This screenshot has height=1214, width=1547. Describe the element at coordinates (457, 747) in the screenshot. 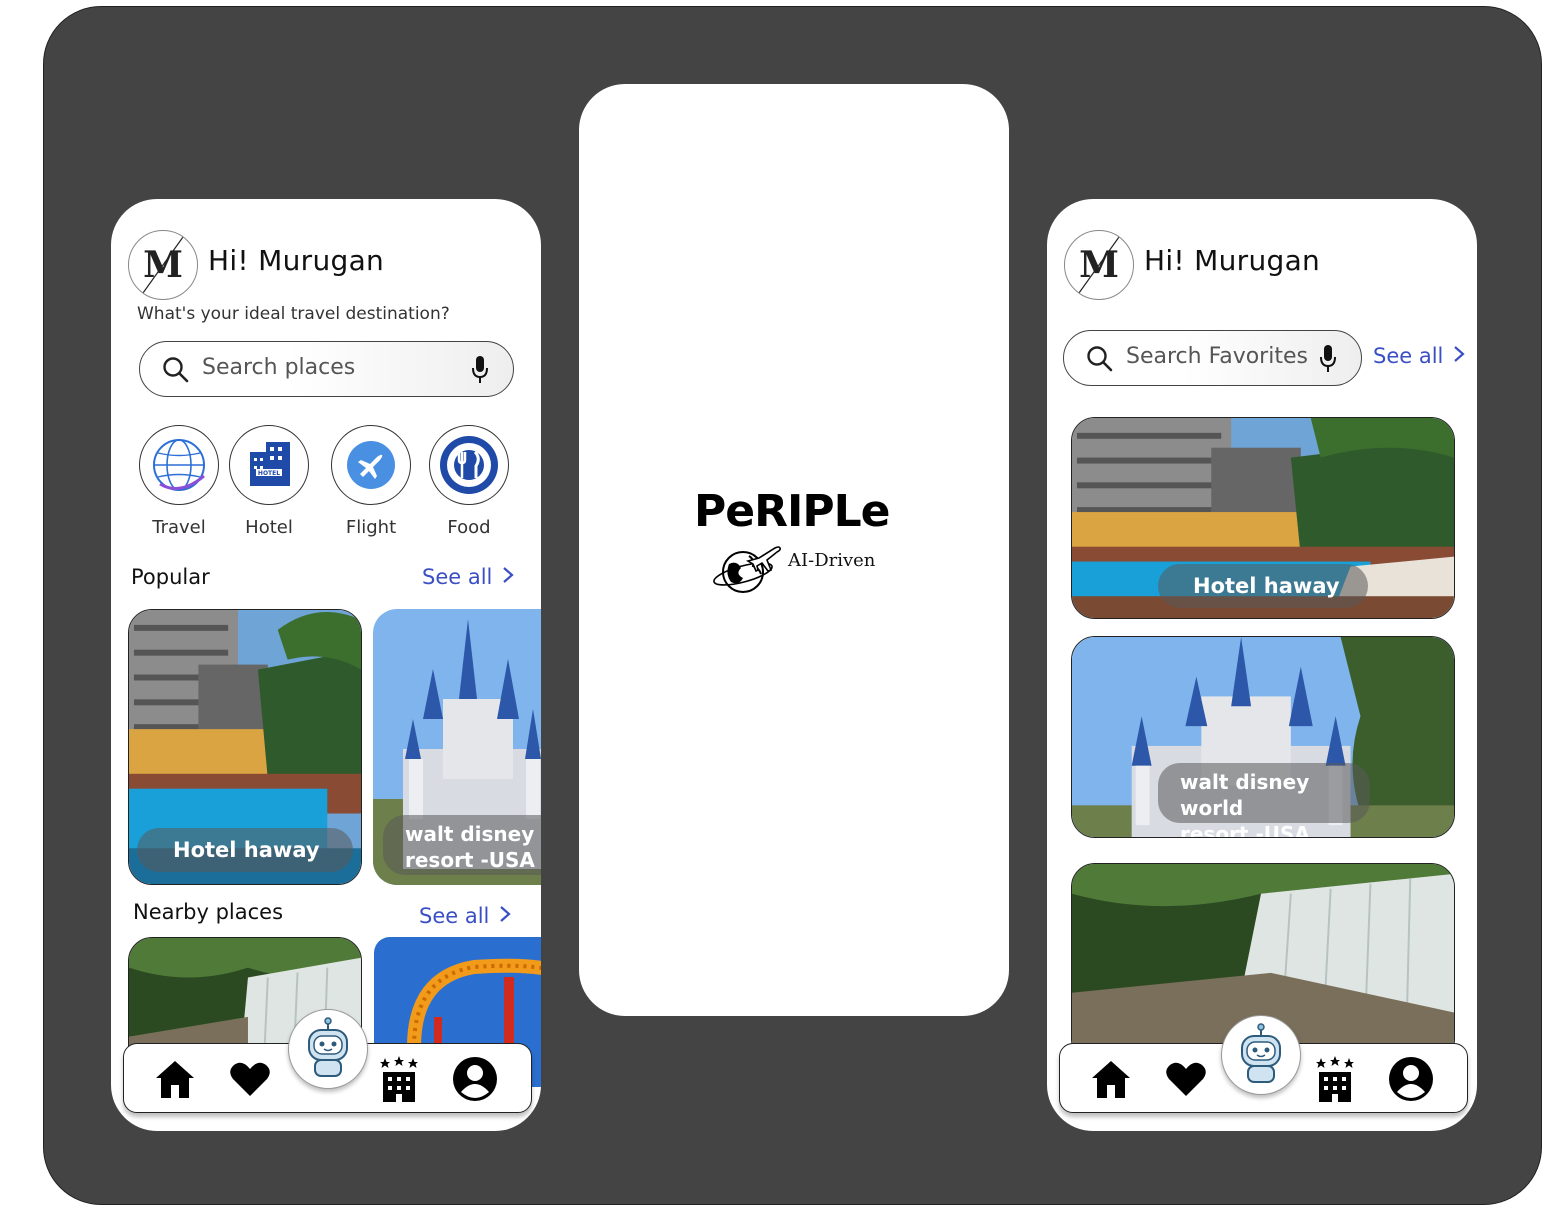

I see `popular-card-disney: walt disney w resort -USA` at that location.